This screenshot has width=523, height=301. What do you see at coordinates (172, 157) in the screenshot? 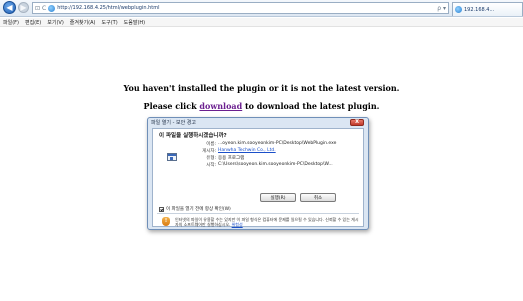
I see `application-icon` at bounding box center [172, 157].